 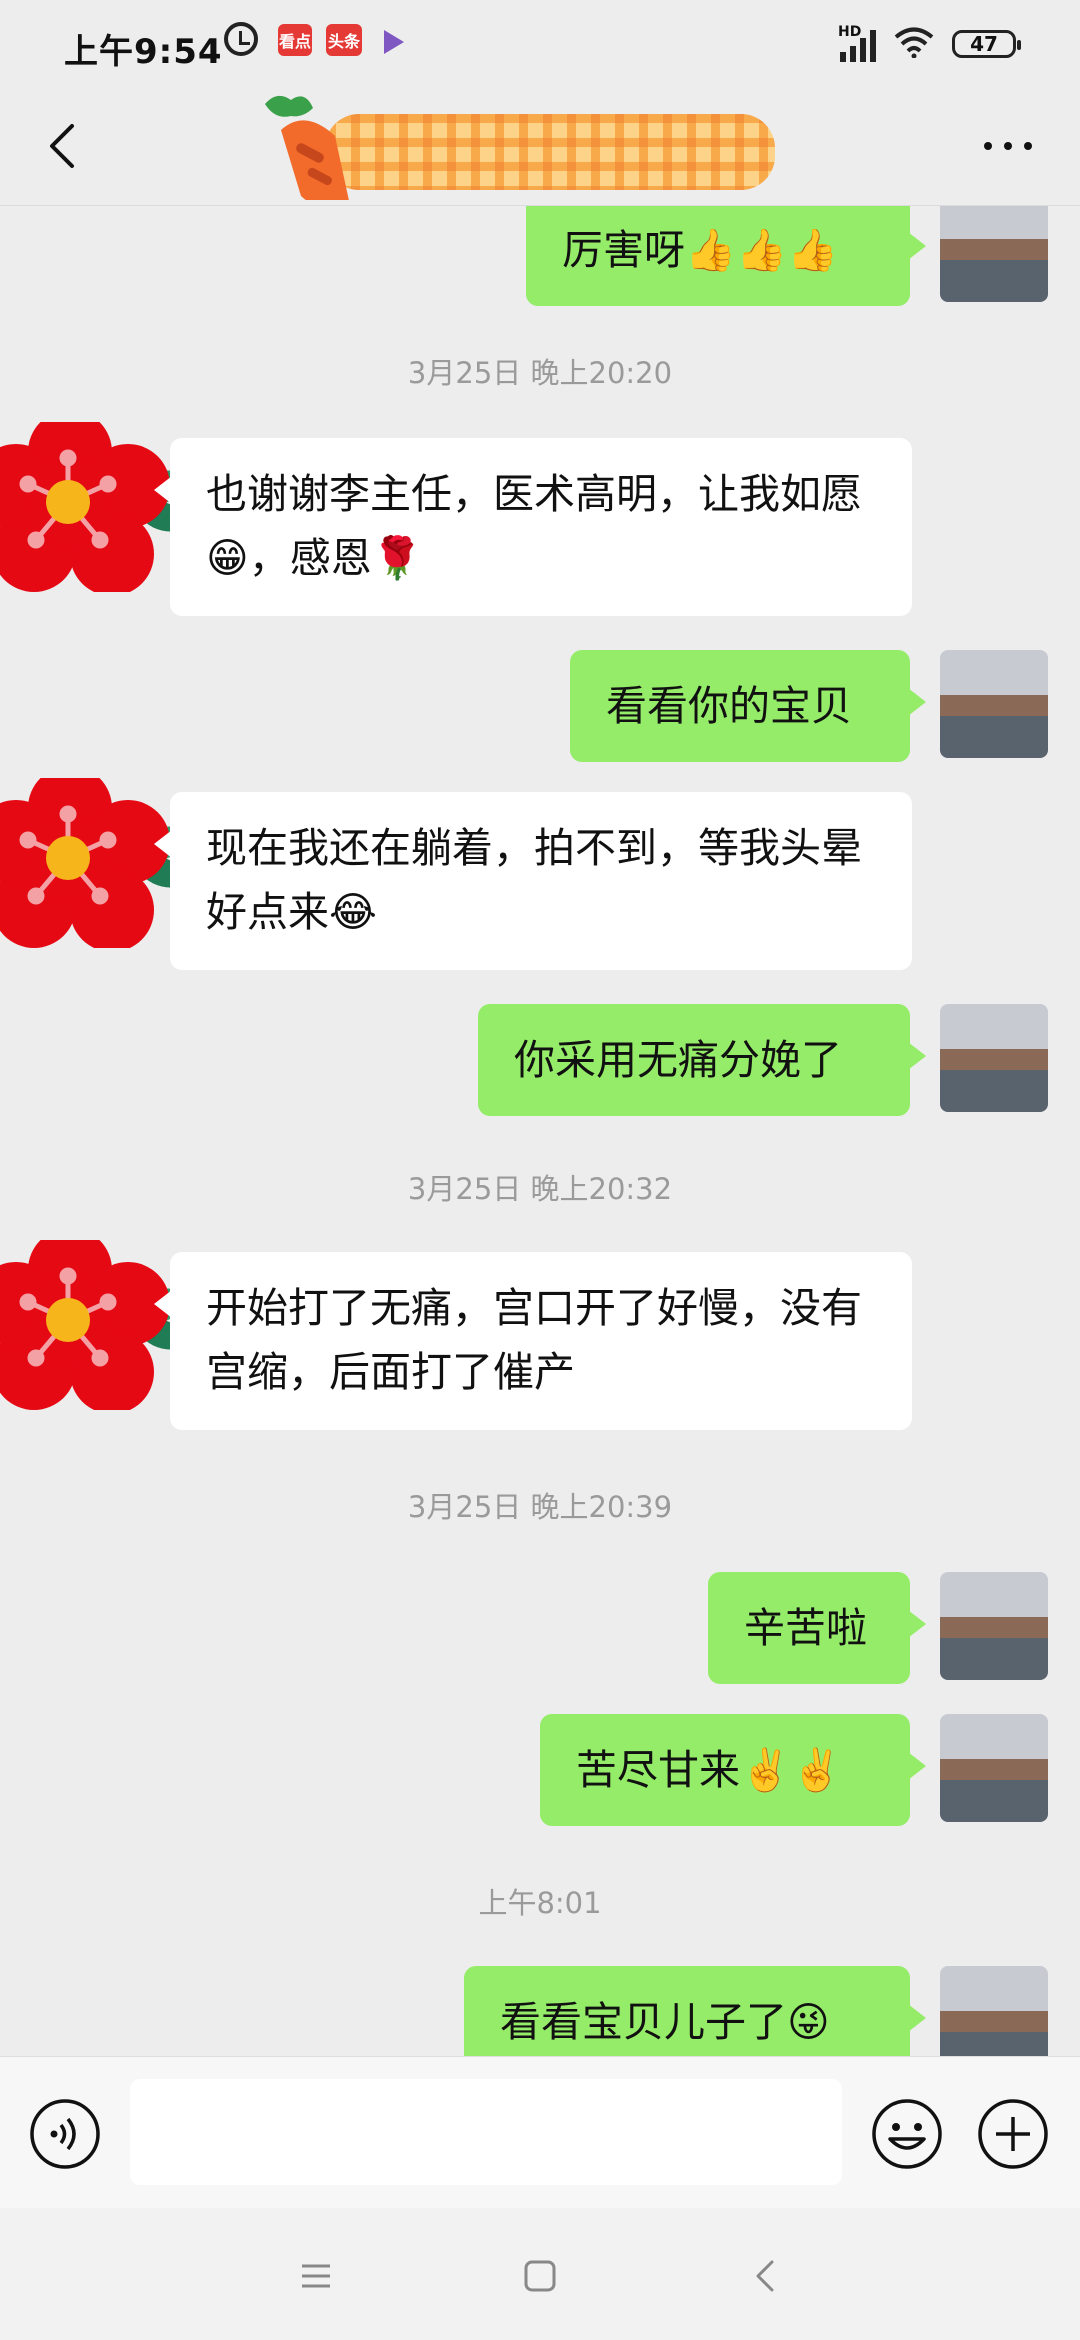 What do you see at coordinates (486, 2132) in the screenshot?
I see `message-input` at bounding box center [486, 2132].